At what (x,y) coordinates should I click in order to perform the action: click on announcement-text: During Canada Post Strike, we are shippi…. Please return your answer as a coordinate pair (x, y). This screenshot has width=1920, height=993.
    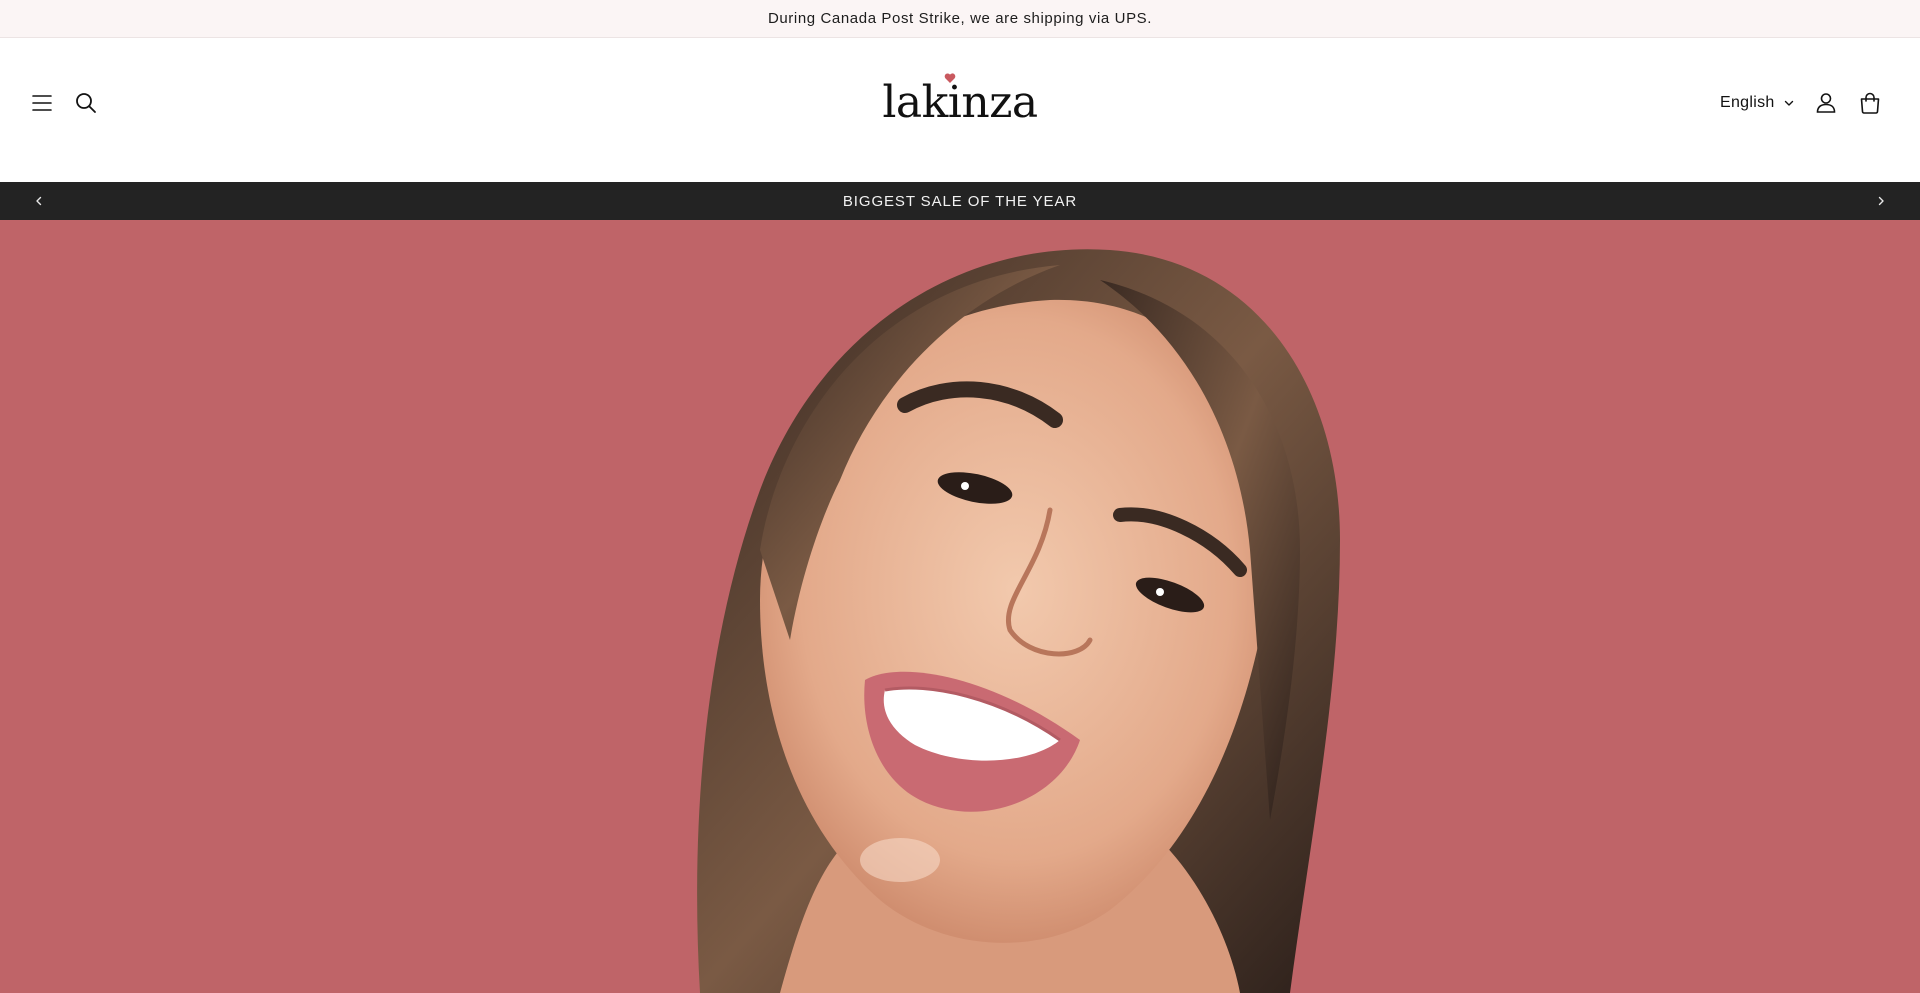
    Looking at the image, I should click on (960, 18).